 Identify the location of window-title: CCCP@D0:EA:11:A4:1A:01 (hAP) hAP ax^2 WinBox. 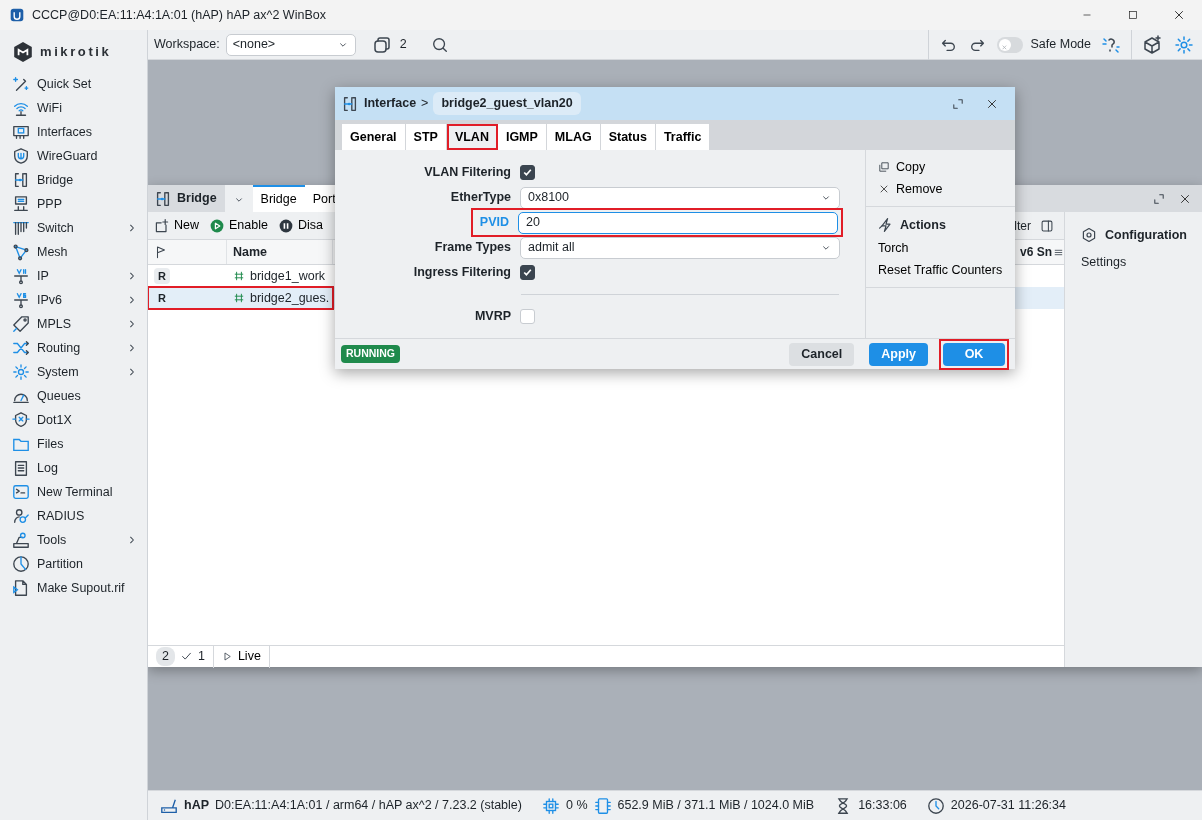
(179, 15).